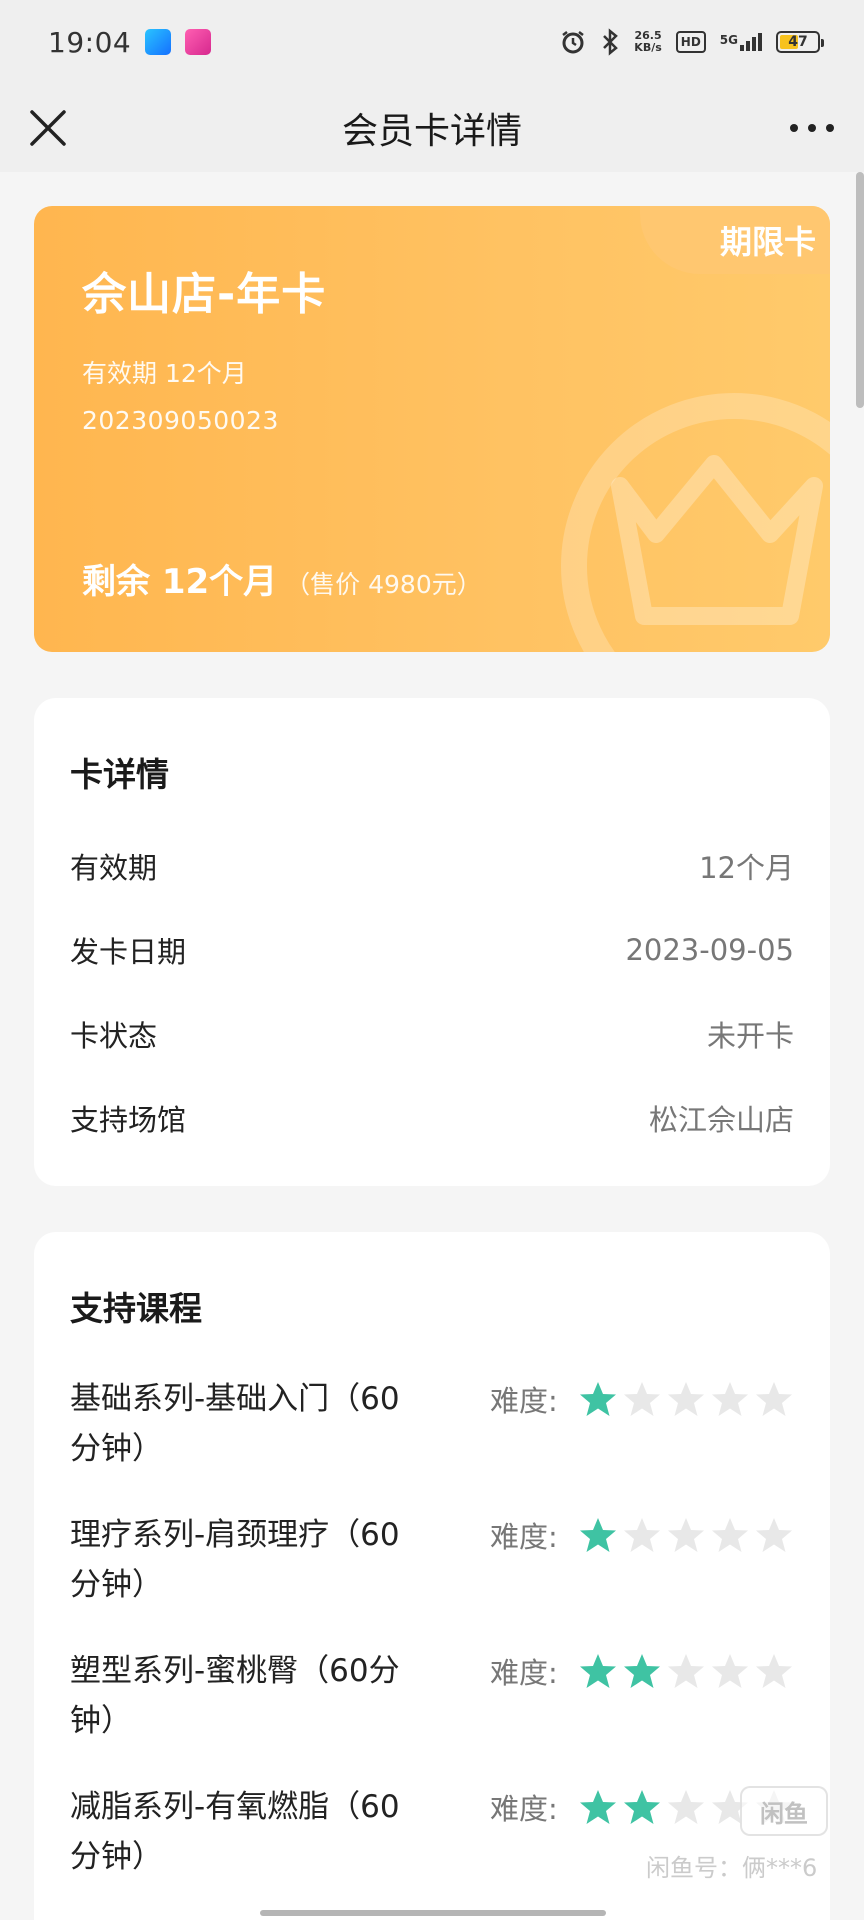 Image resolution: width=864 pixels, height=1920 pixels. Describe the element at coordinates (101, 1721) in the screenshot. I see `course-name-line: 钟）` at that location.